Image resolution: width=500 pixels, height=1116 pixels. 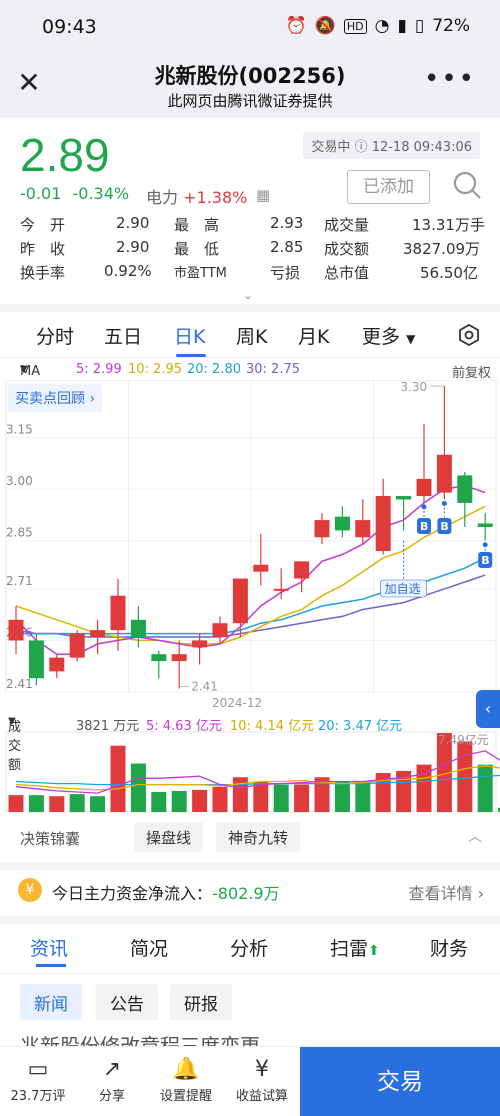 What do you see at coordinates (185, 1096) in the screenshot?
I see `alert-label: 设置提醒` at bounding box center [185, 1096].